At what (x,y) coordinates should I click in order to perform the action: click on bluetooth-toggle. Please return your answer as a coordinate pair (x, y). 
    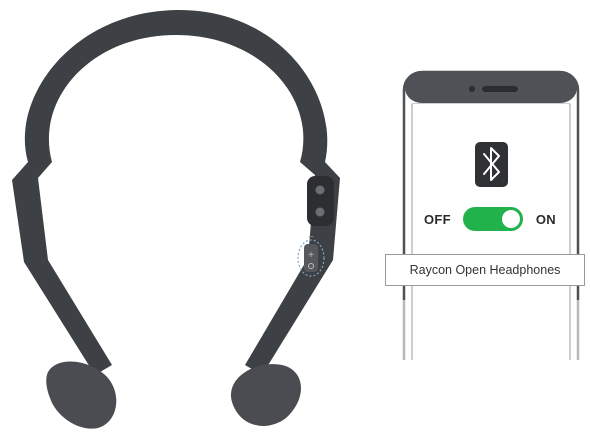
    Looking at the image, I should click on (493, 219).